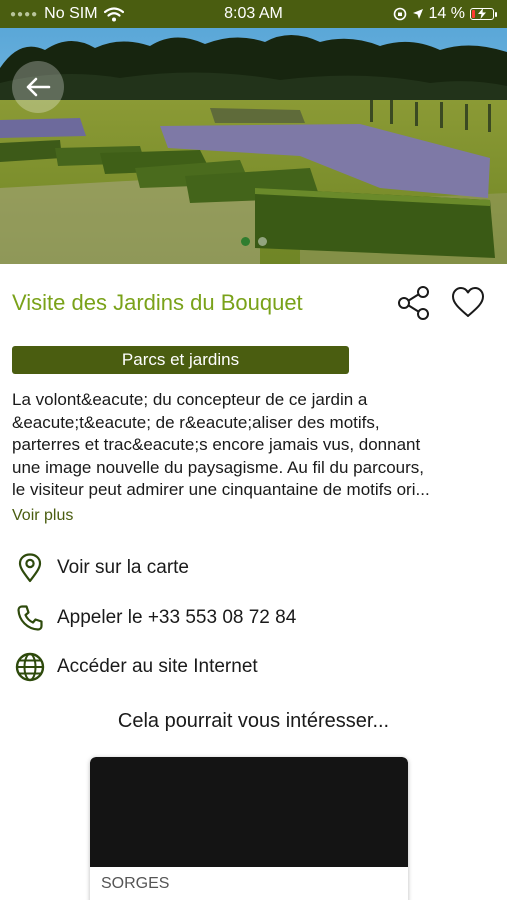 This screenshot has width=507, height=900. I want to click on battery-nub, so click(496, 14).